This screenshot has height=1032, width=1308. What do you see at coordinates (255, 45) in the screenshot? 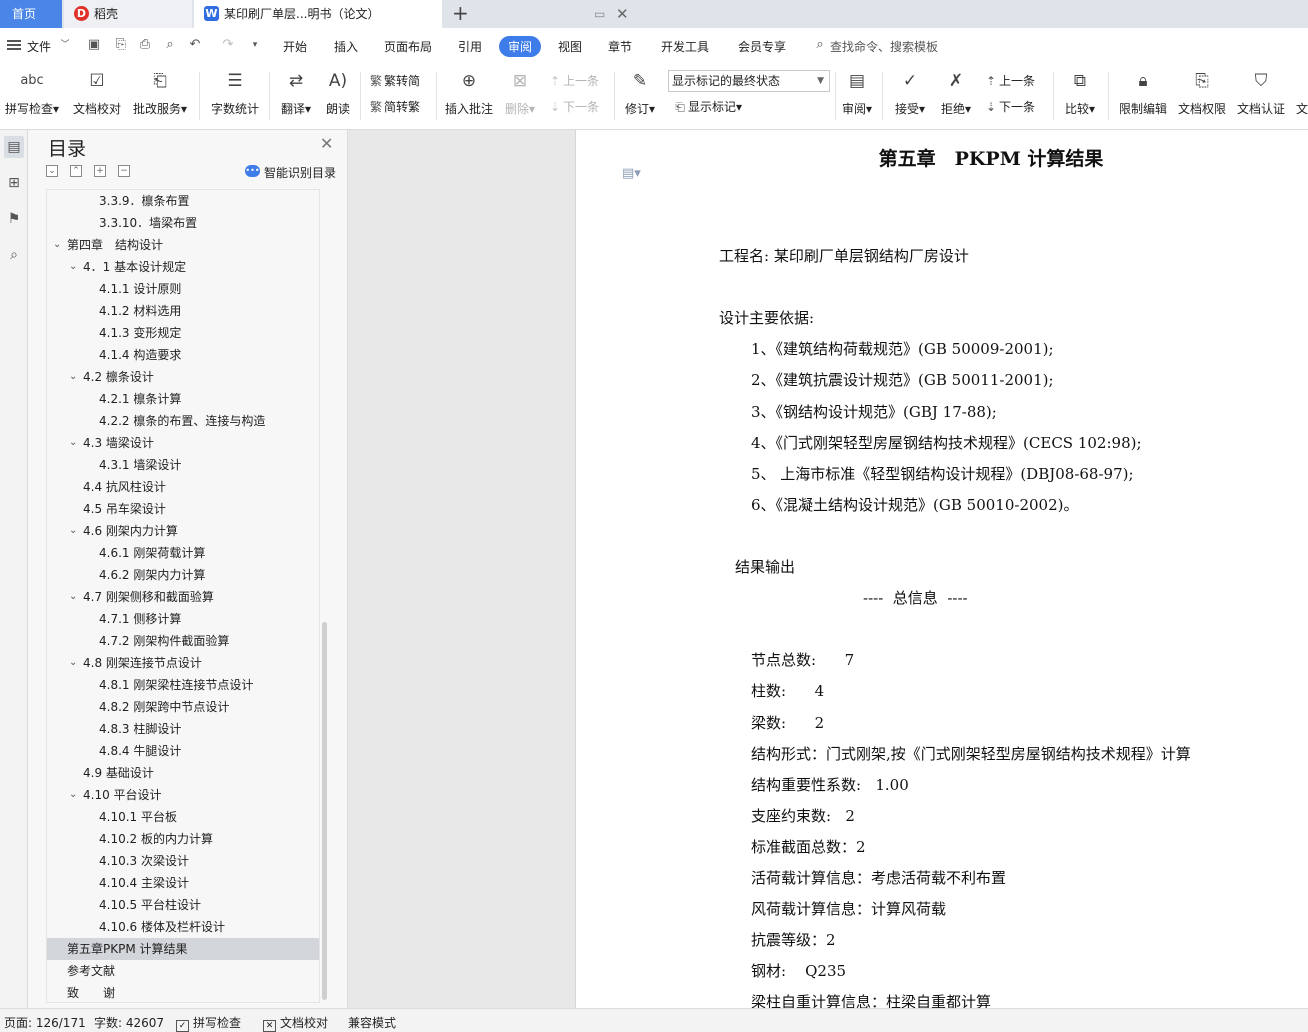
I see `quick-access-dropdown-icon: ▾` at bounding box center [255, 45].